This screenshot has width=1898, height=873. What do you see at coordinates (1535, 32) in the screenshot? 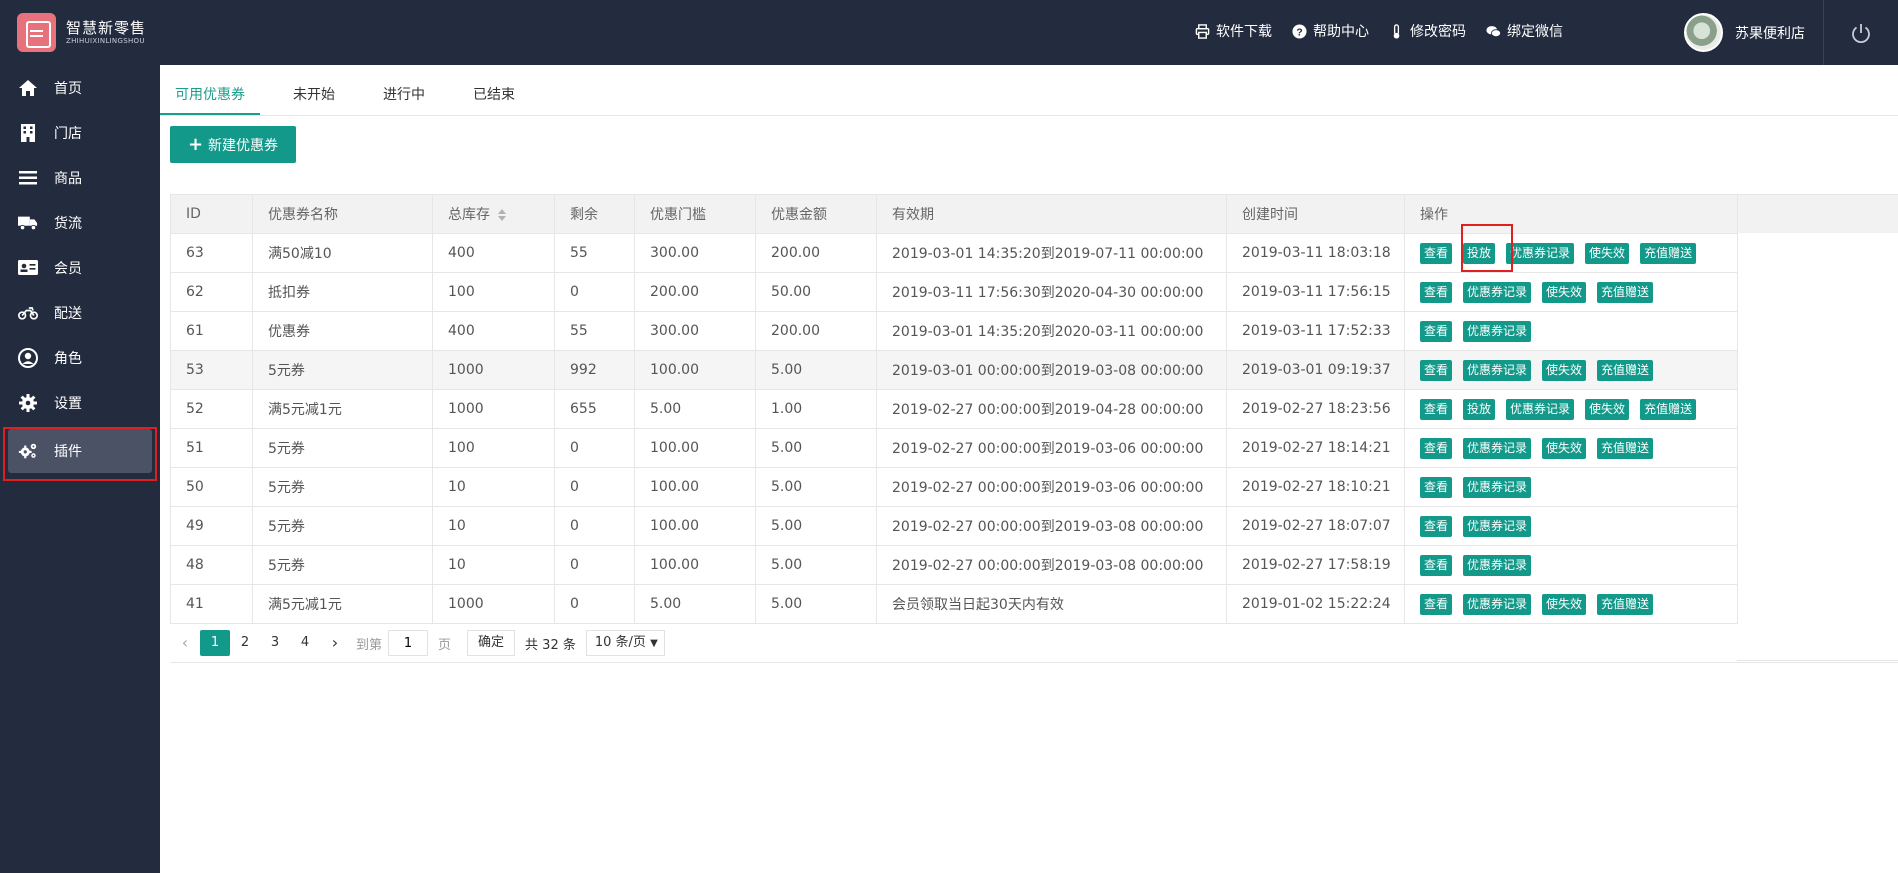
I see `bind-wechat-label: 绑定微信` at bounding box center [1535, 32].